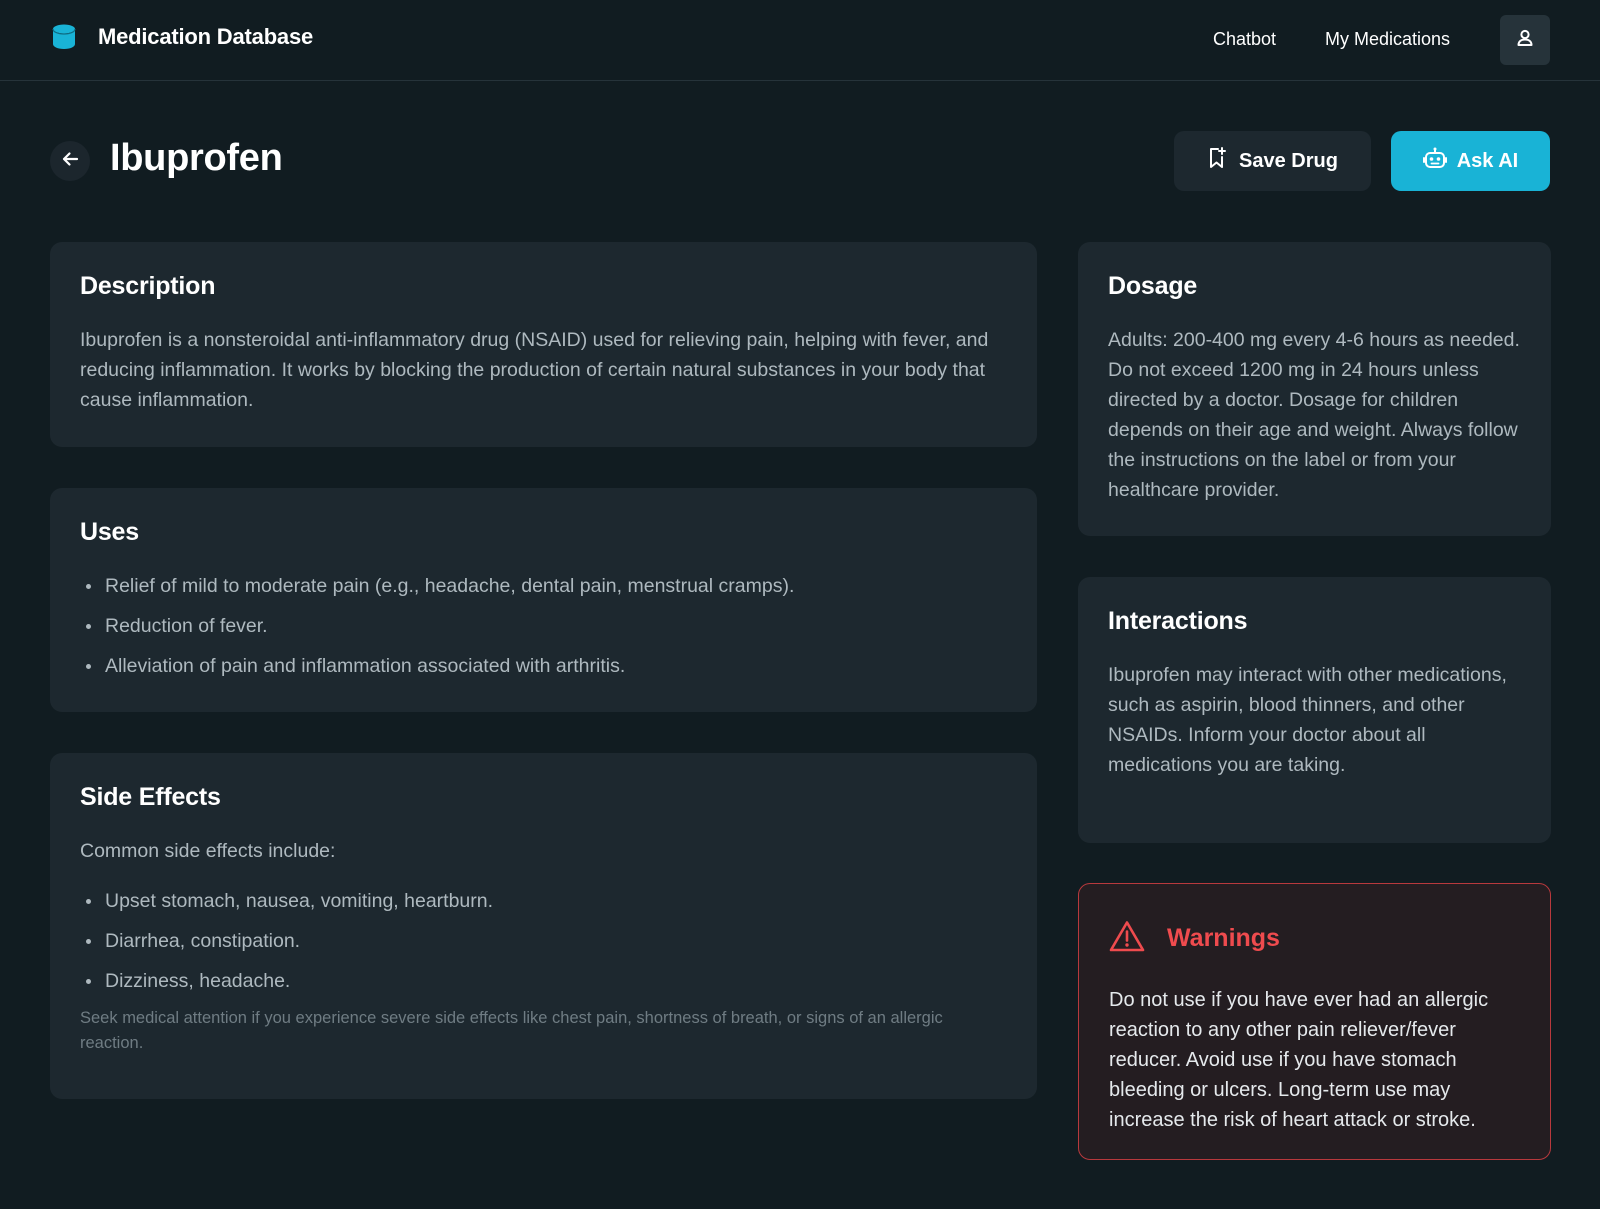  I want to click on database-icon, so click(64, 37).